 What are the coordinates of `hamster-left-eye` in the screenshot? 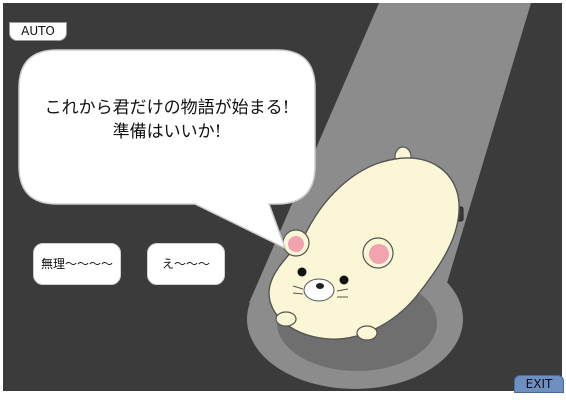 It's located at (302, 272).